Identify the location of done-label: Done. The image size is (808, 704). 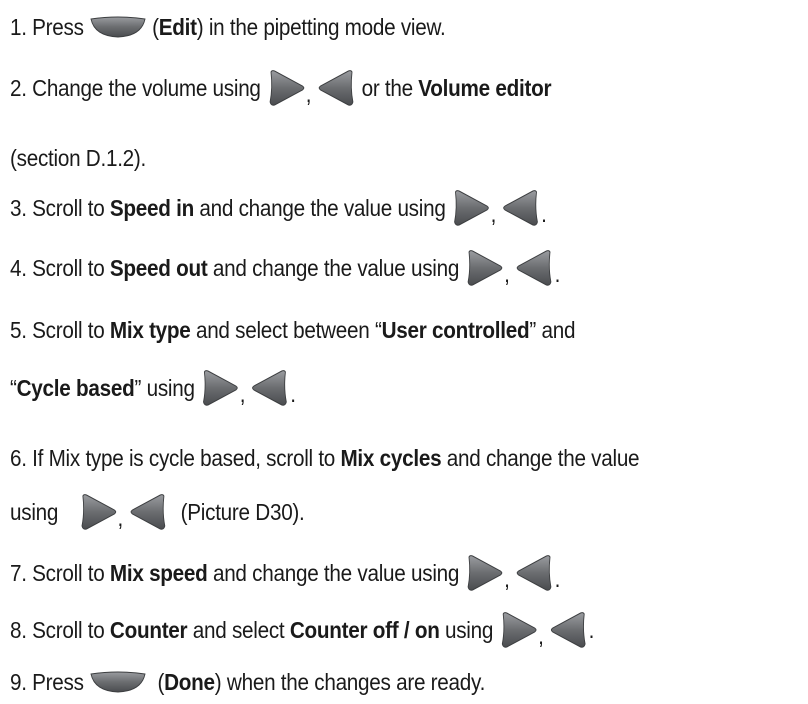
(189, 681).